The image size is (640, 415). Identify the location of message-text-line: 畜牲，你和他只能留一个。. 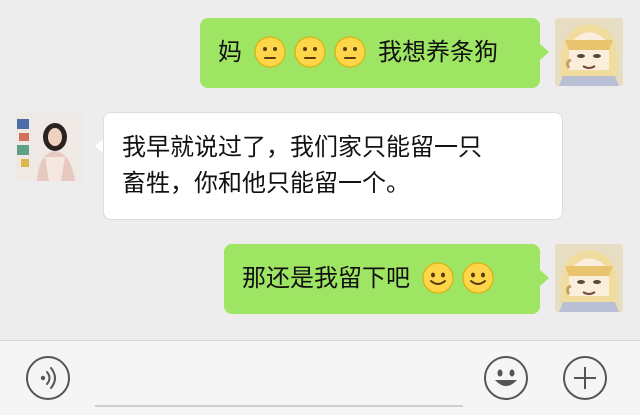
(266, 183).